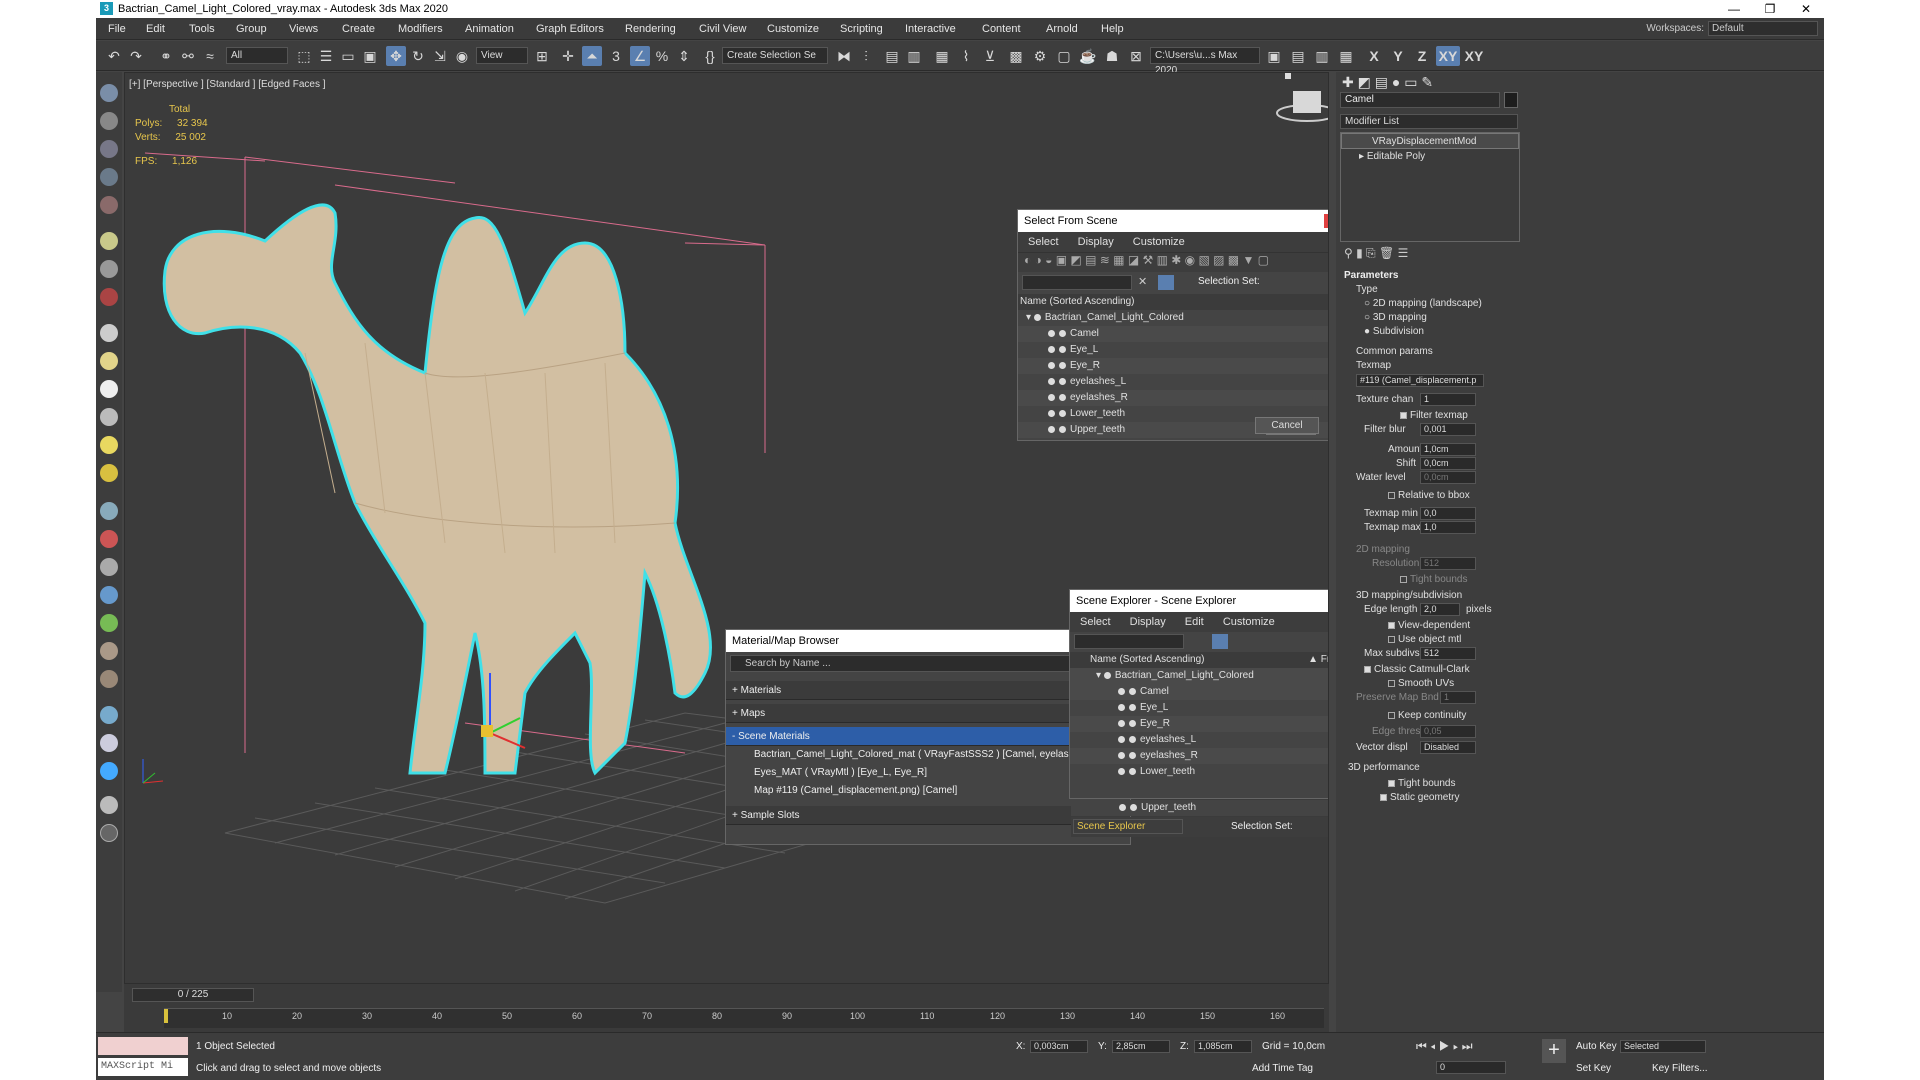 Image resolution: width=1920 pixels, height=1080 pixels. What do you see at coordinates (616, 56) in the screenshot?
I see `snaps-toggle-icon: 3` at bounding box center [616, 56].